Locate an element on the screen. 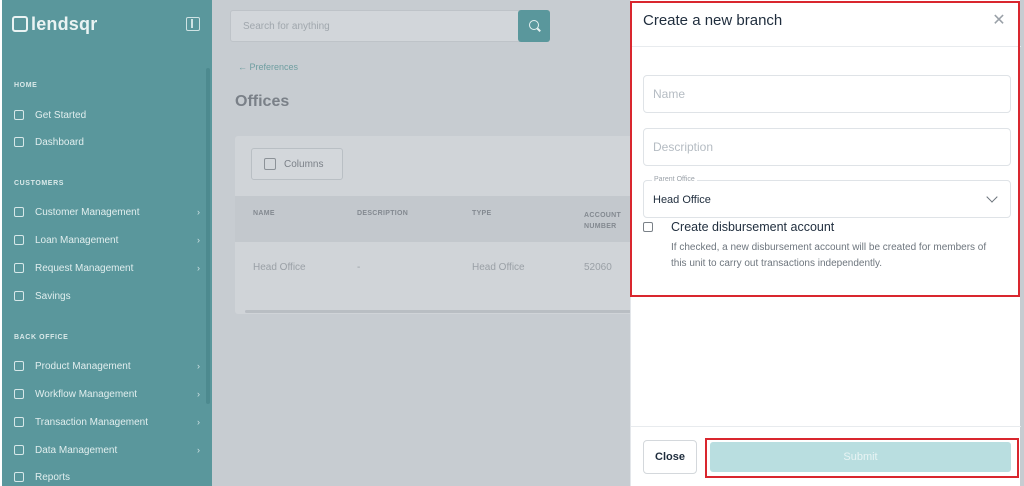 The width and height of the screenshot is (1024, 486). sidebar-item-label: Workflow Management is located at coordinates (86, 394).